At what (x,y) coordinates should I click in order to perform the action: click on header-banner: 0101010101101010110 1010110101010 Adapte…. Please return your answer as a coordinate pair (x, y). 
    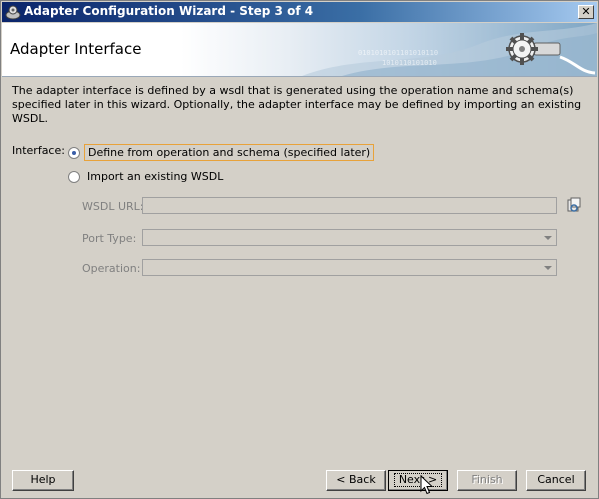
    Looking at the image, I should click on (299, 50).